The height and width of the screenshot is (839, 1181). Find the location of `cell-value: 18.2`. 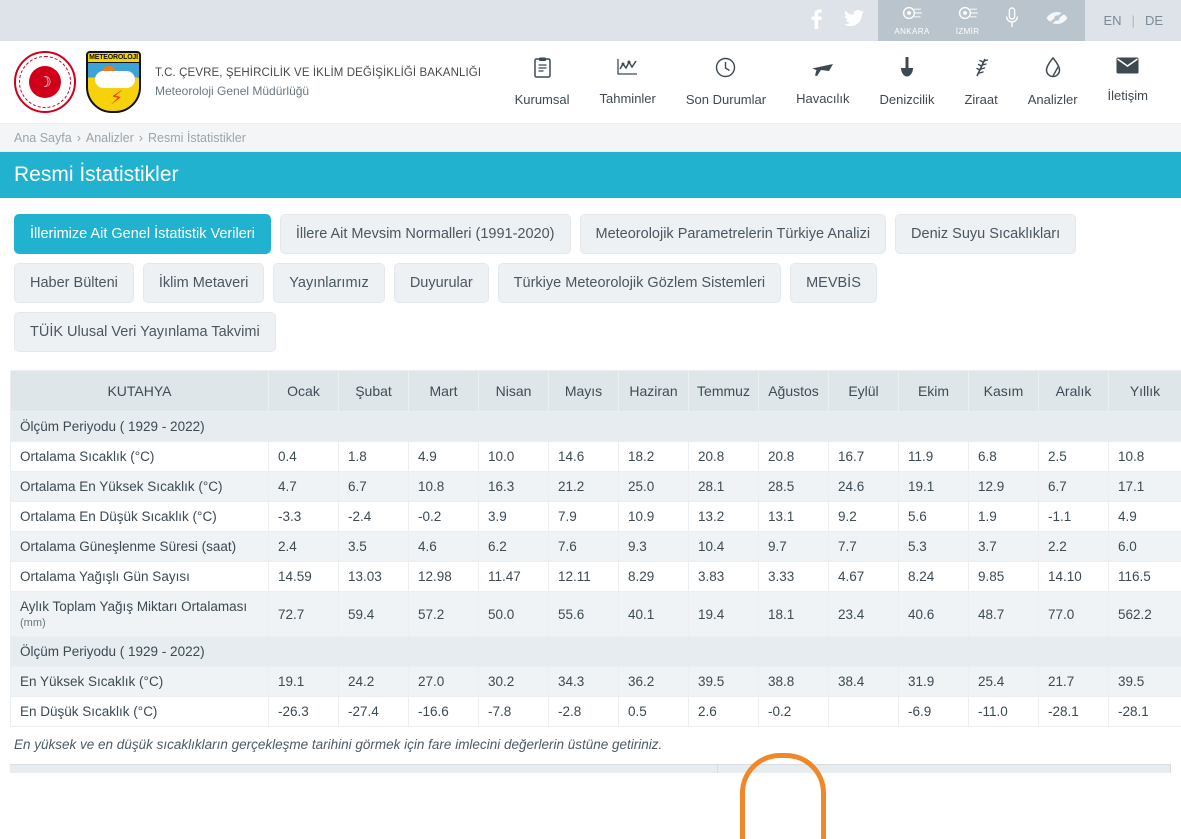

cell-value: 18.2 is located at coordinates (653, 456).